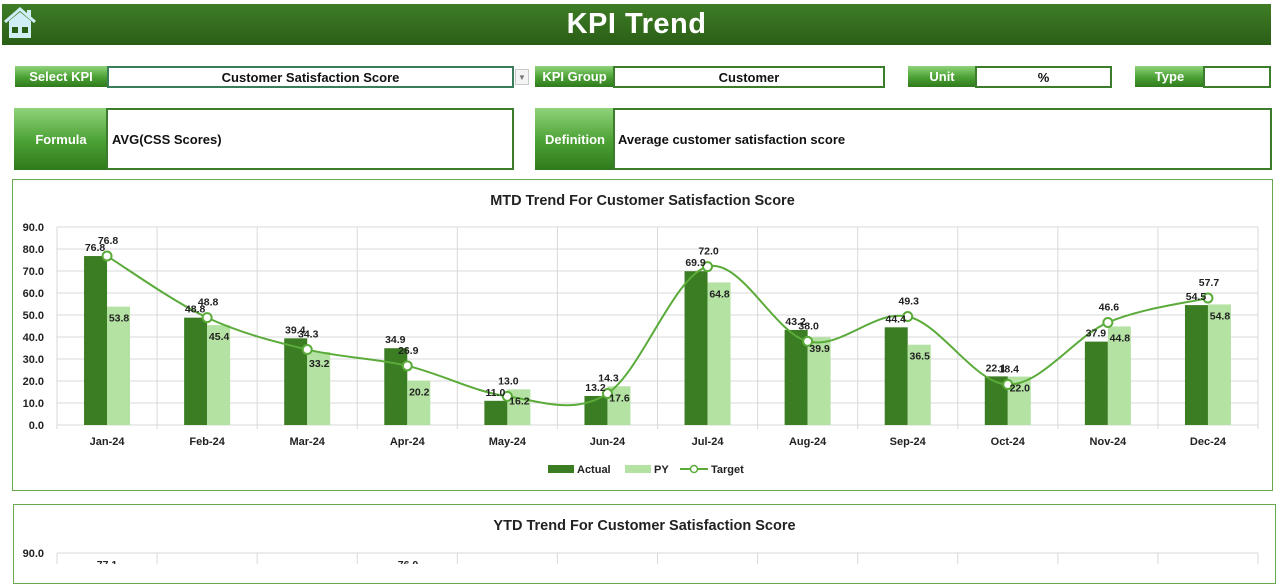  Describe the element at coordinates (1109, 442) in the screenshot. I see `x-tick-label: Nov-24` at that location.